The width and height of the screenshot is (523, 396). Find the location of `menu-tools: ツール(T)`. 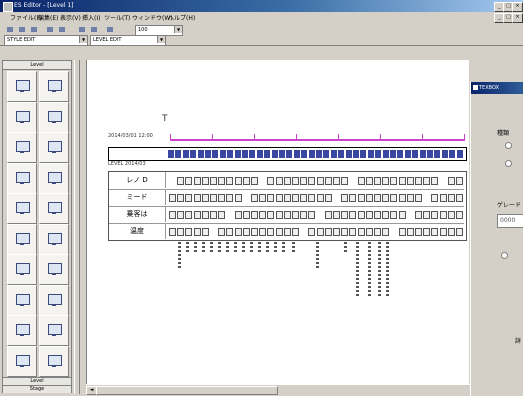

menu-tools: ツール(T) is located at coordinates (117, 17).